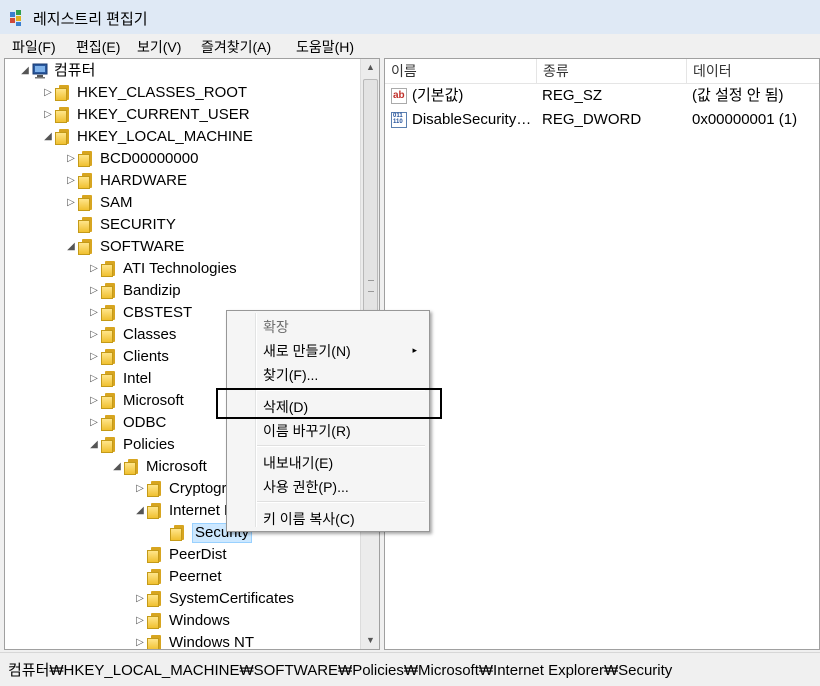  What do you see at coordinates (602, 96) in the screenshot?
I see `list-item: ab (기본값) REG_SZ (값 설정 안 됨)` at bounding box center [602, 96].